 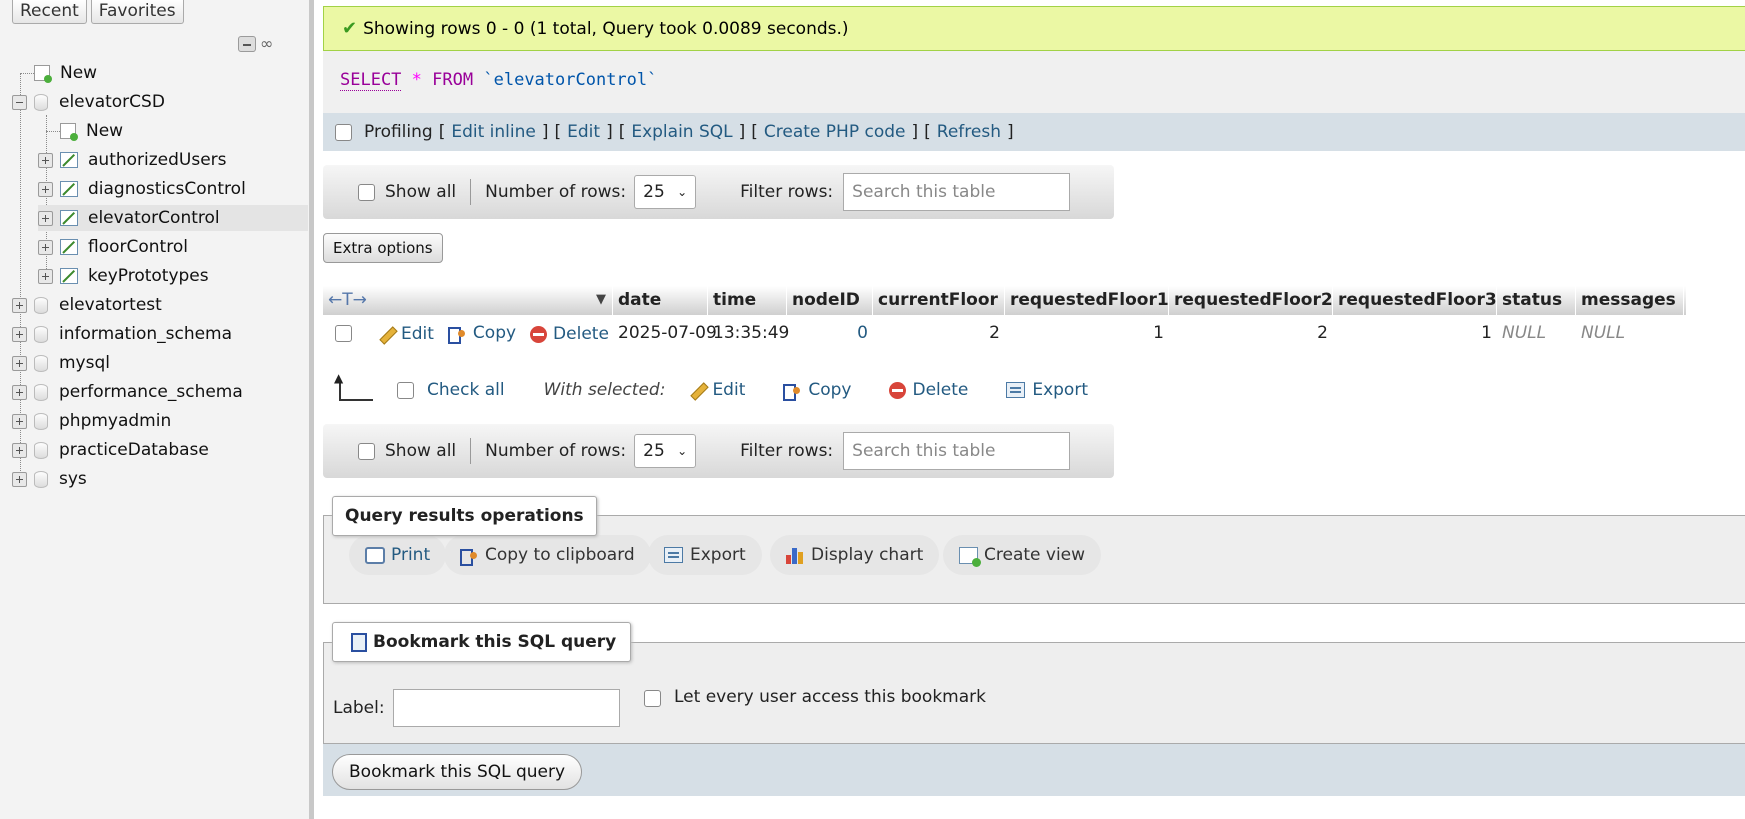 I want to click on link-icon: ∞, so click(x=266, y=44).